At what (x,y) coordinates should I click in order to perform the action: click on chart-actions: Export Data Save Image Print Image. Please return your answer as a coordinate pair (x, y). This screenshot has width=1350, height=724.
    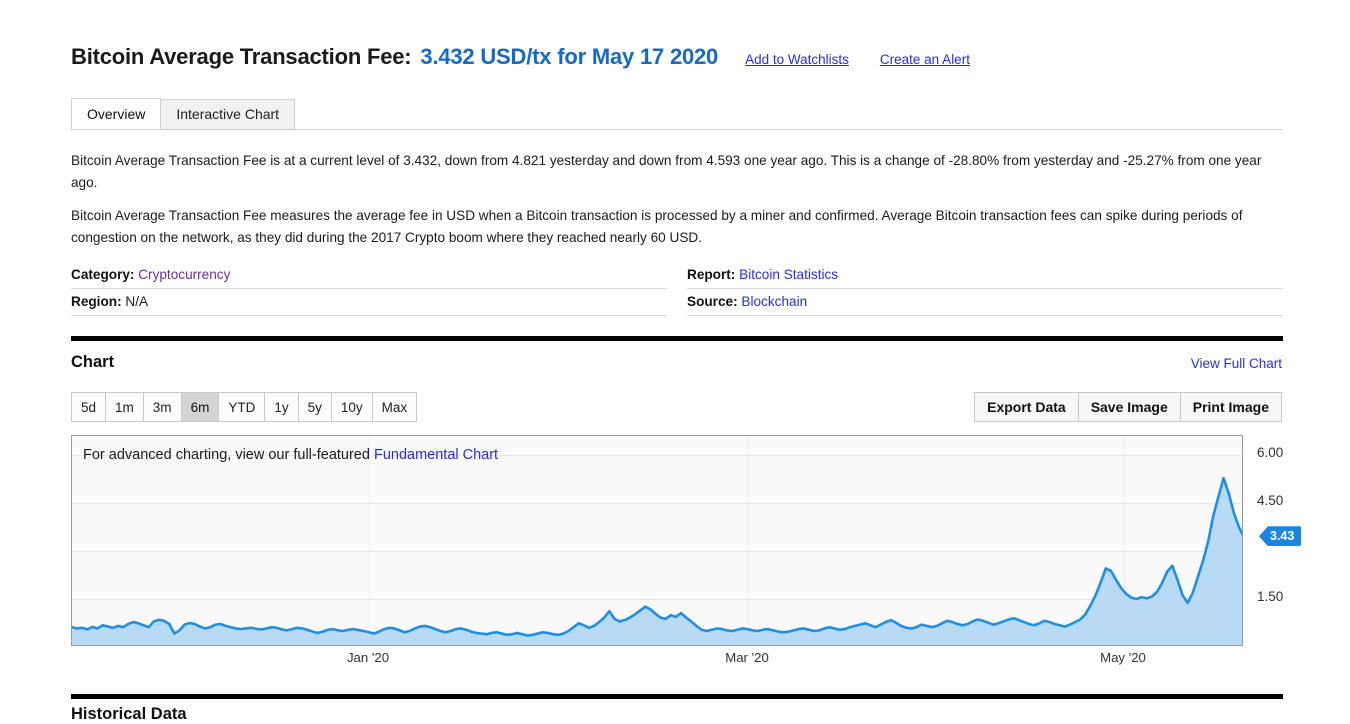
    Looking at the image, I should click on (1128, 407).